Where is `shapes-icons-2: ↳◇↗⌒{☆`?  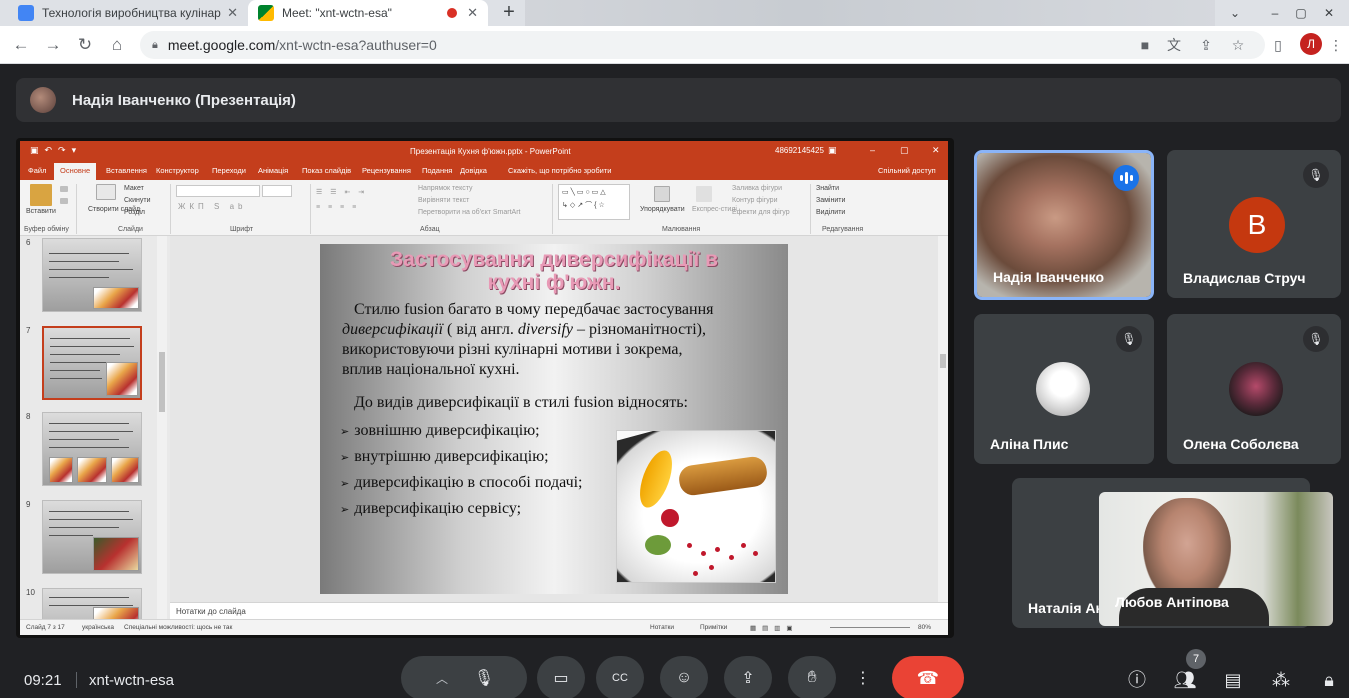
shapes-icons-2: ↳◇↗⌒{☆ is located at coordinates (584, 205).